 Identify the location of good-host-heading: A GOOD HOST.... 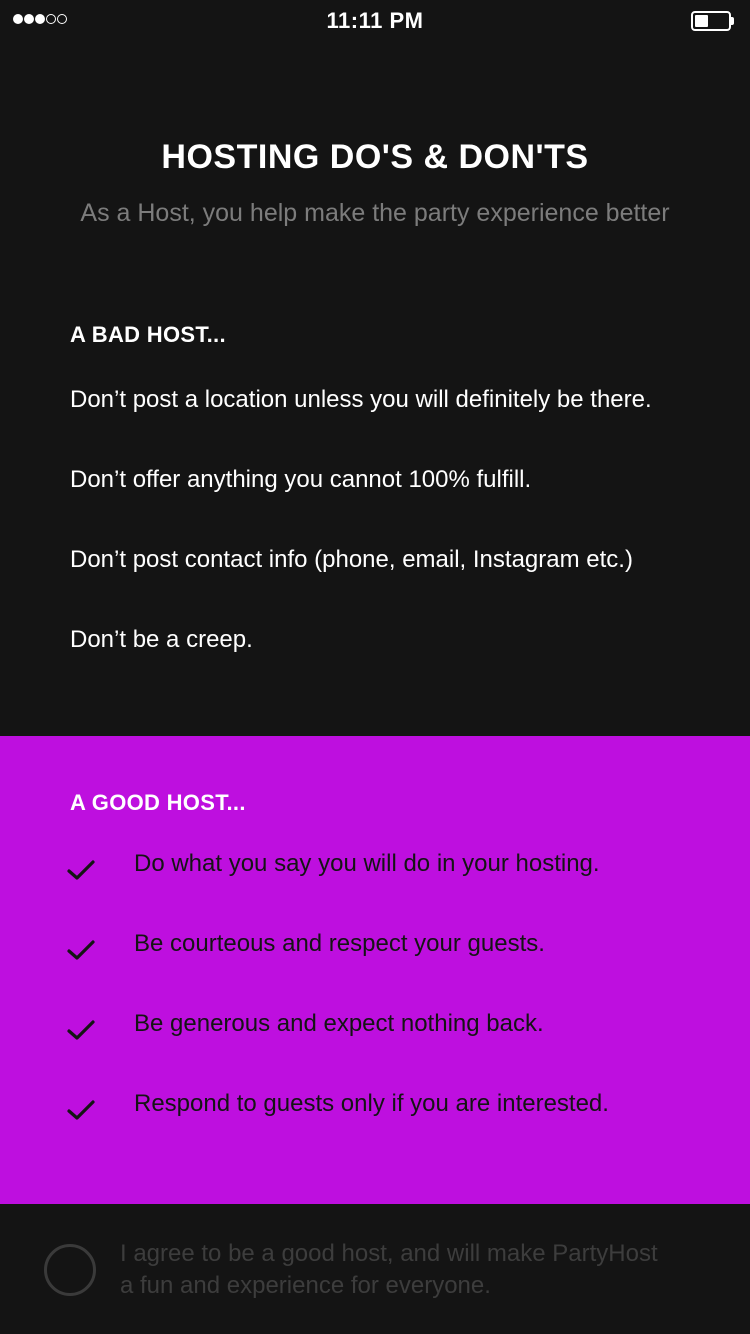
(158, 802).